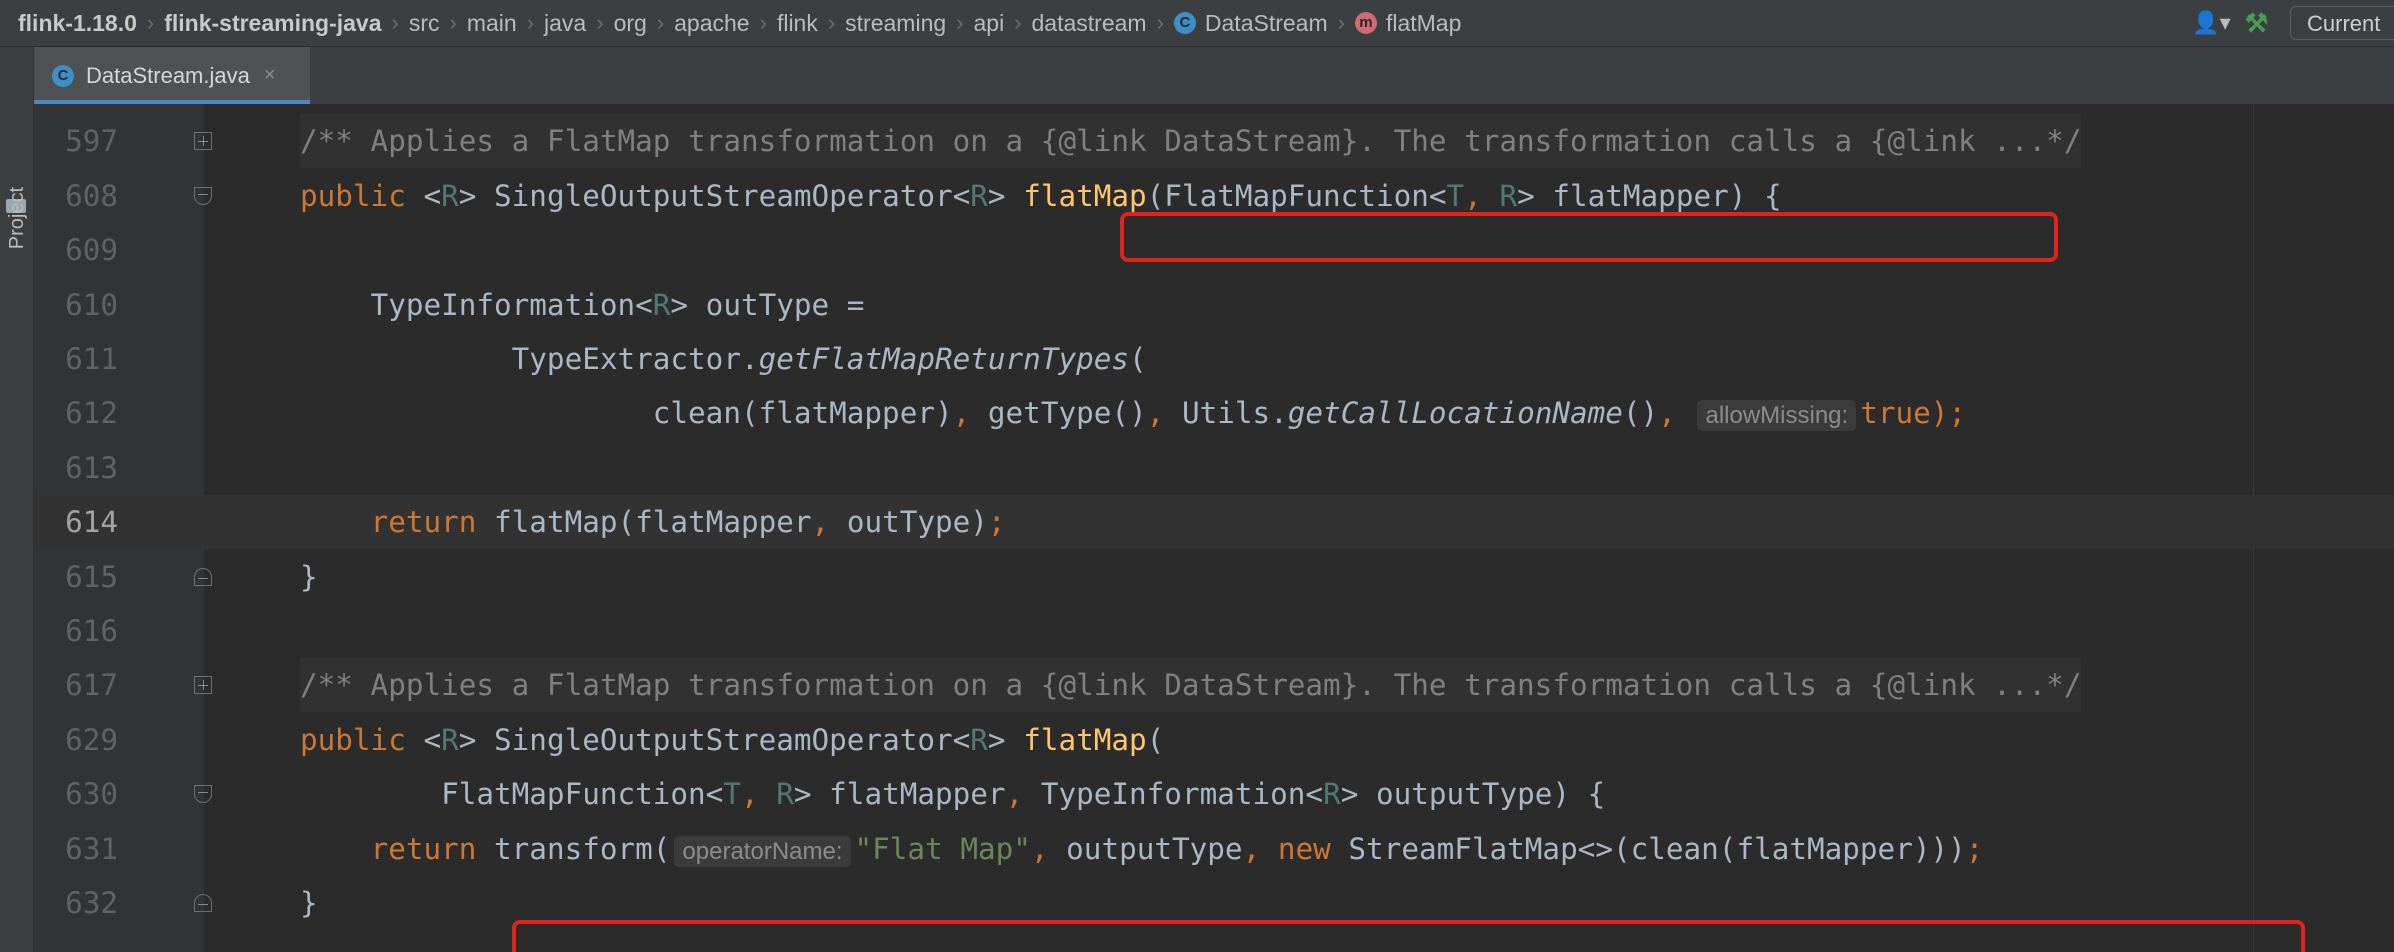 Image resolution: width=2394 pixels, height=952 pixels. Describe the element at coordinates (76, 468) in the screenshot. I see `line-number: 613` at that location.